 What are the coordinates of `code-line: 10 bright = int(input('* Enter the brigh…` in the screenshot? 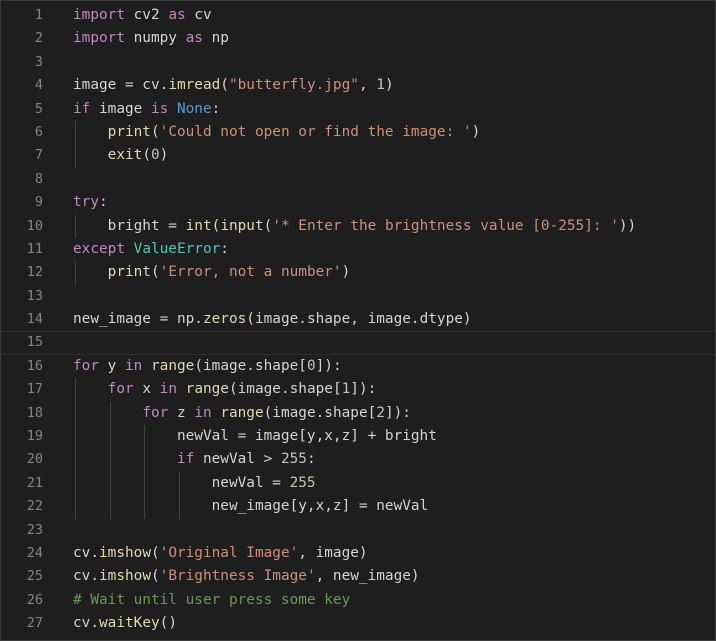 It's located at (358, 226).